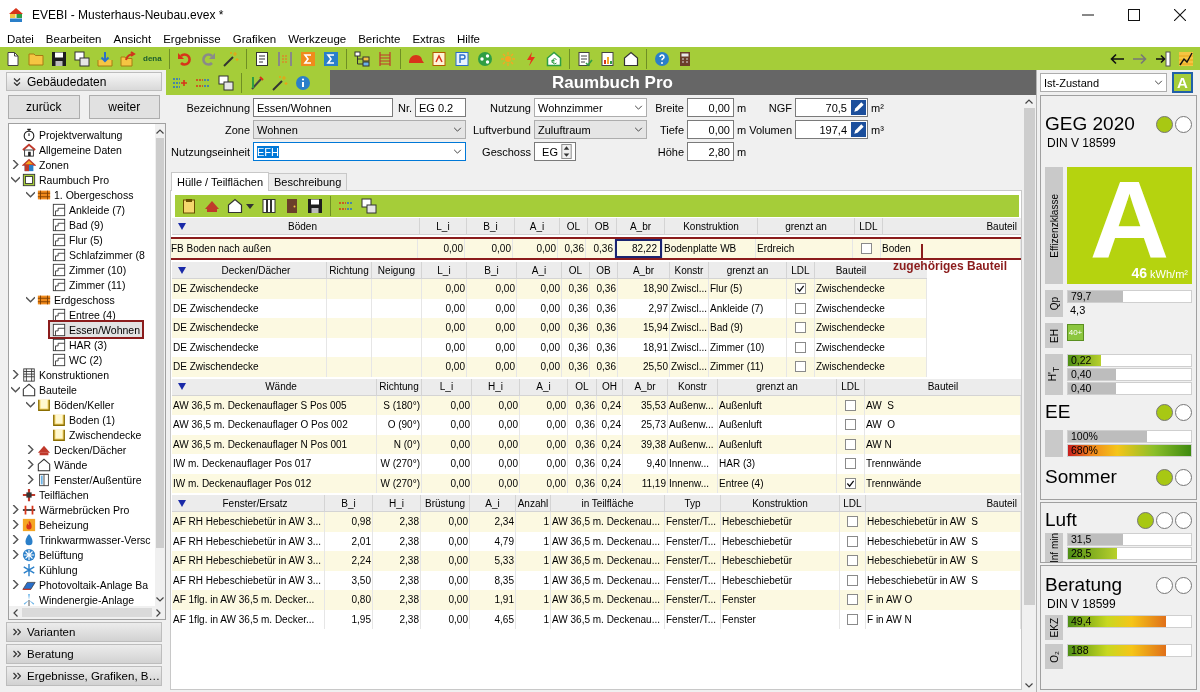  Describe the element at coordinates (79, 344) in the screenshot. I see `tree-item: HAR (3)` at that location.